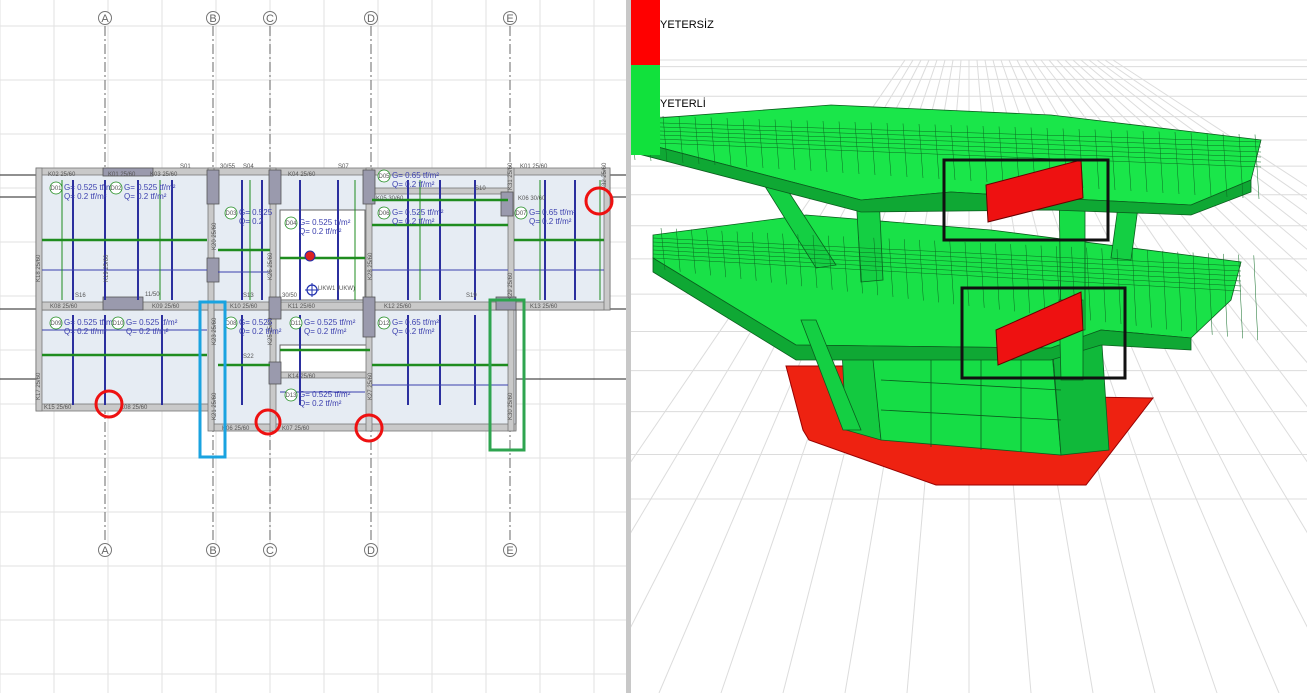 Image resolution: width=1307 pixels, height=693 pixels. What do you see at coordinates (384, 177) in the screenshot?
I see `svg-text: D05` at bounding box center [384, 177].